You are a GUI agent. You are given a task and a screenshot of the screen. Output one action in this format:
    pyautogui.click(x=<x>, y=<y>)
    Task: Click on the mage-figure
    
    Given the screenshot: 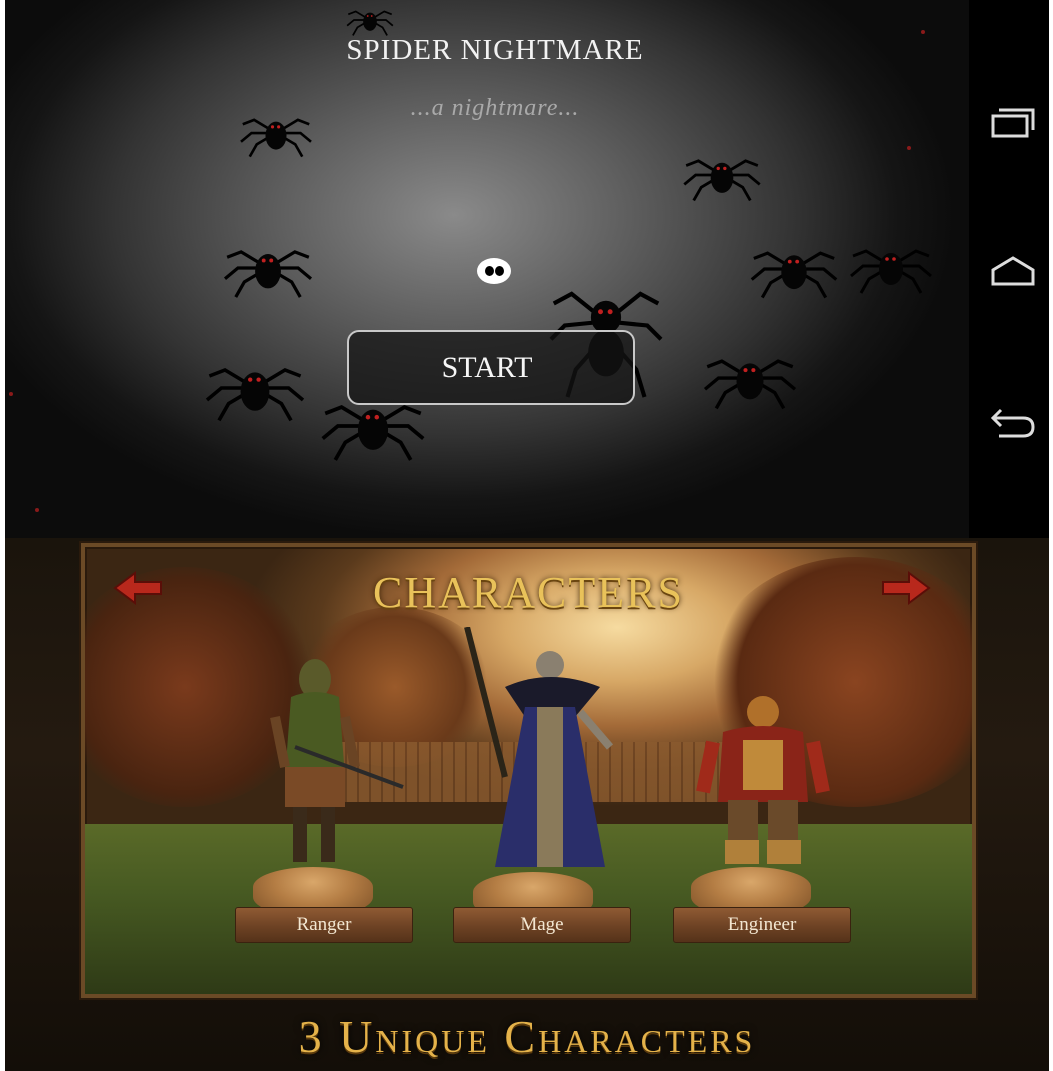 What is the action you would take?
    pyautogui.click(x=545, y=754)
    